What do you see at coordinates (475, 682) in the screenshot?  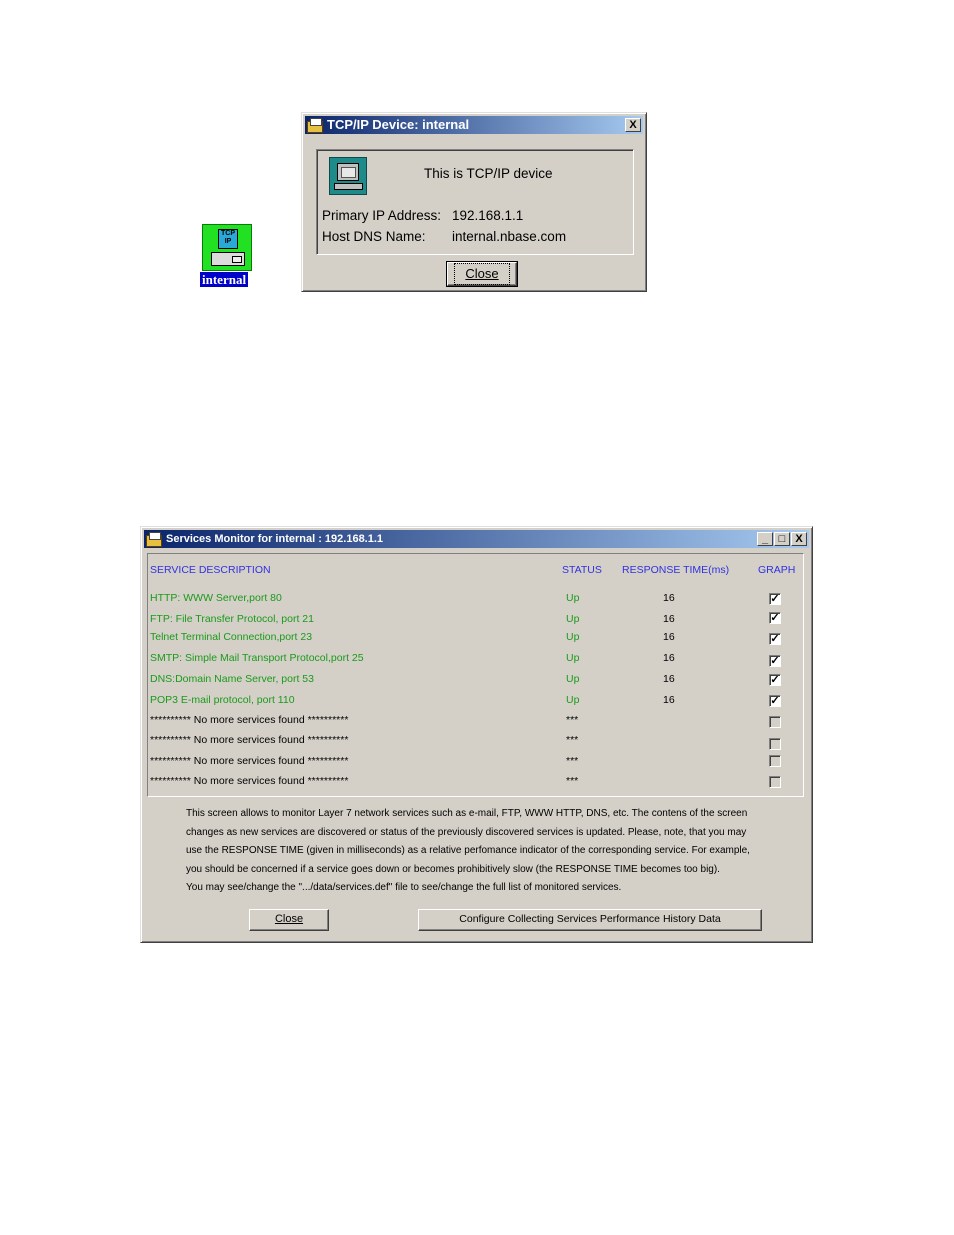 I see `table-row: DNS:Domain Name Server, port 53 Up 16 ✓` at bounding box center [475, 682].